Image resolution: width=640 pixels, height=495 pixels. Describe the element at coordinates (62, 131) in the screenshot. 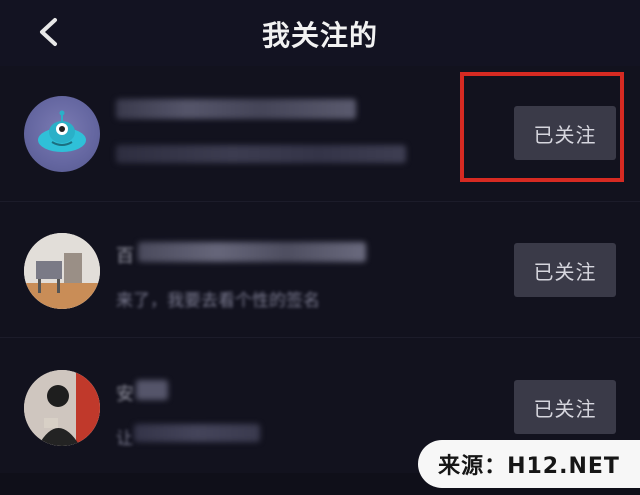

I see `alien-mascot-icon` at that location.